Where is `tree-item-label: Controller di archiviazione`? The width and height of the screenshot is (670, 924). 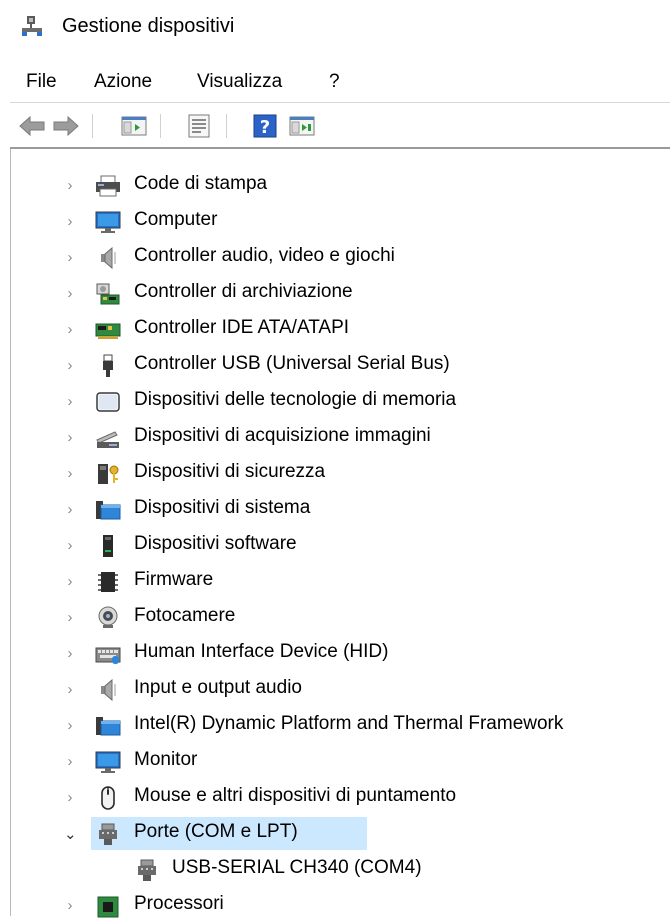 tree-item-label: Controller di archiviazione is located at coordinates (243, 291).